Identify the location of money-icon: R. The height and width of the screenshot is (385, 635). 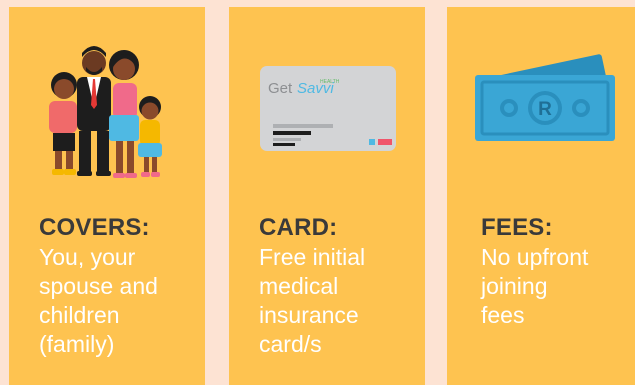
(545, 97).